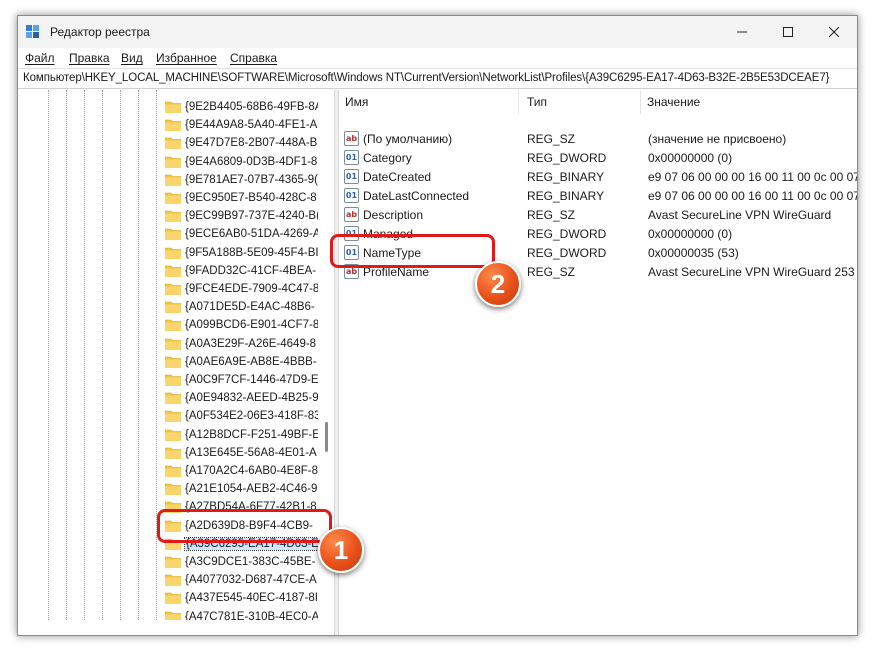  I want to click on tree-item: {9F5A188B-5E09-45F4-BI, so click(249, 253).